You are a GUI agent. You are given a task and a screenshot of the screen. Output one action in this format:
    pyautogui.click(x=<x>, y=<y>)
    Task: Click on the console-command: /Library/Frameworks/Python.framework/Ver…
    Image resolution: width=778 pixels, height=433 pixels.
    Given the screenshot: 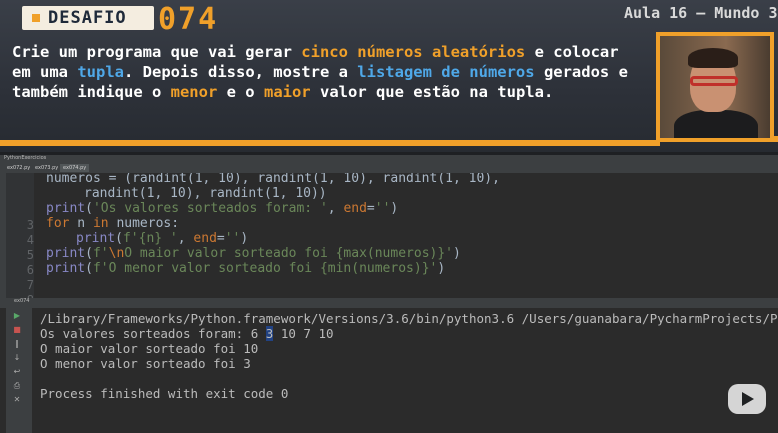 What is the action you would take?
    pyautogui.click(x=409, y=318)
    